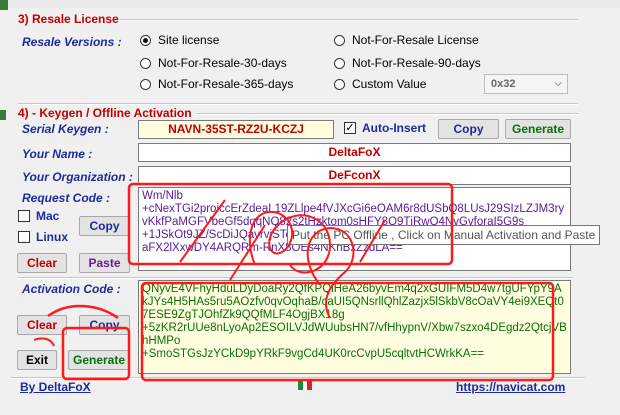 This screenshot has width=620, height=415. I want to click on request-paste-button: Paste, so click(104, 263).